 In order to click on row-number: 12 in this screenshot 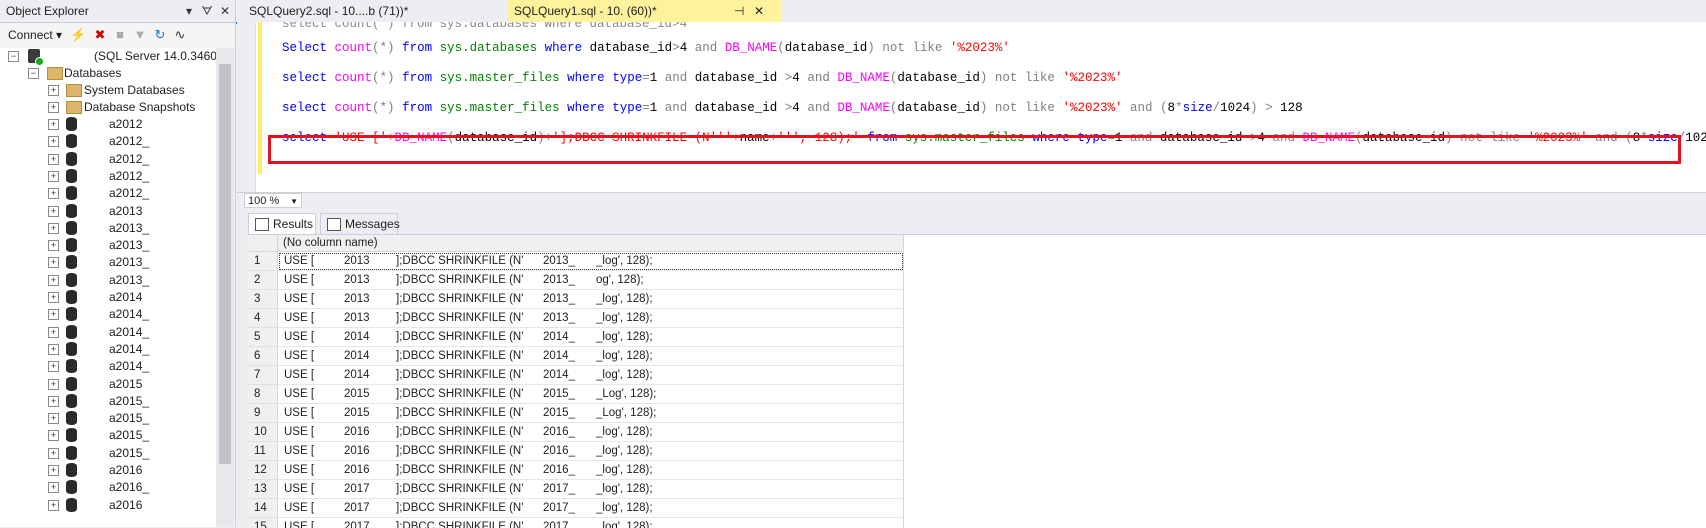, I will do `click(263, 470)`.